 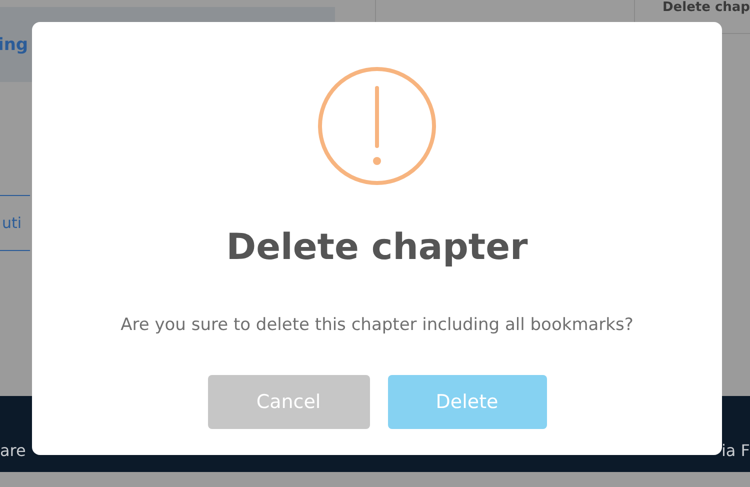 I want to click on cancel-button: Cancel, so click(x=289, y=402).